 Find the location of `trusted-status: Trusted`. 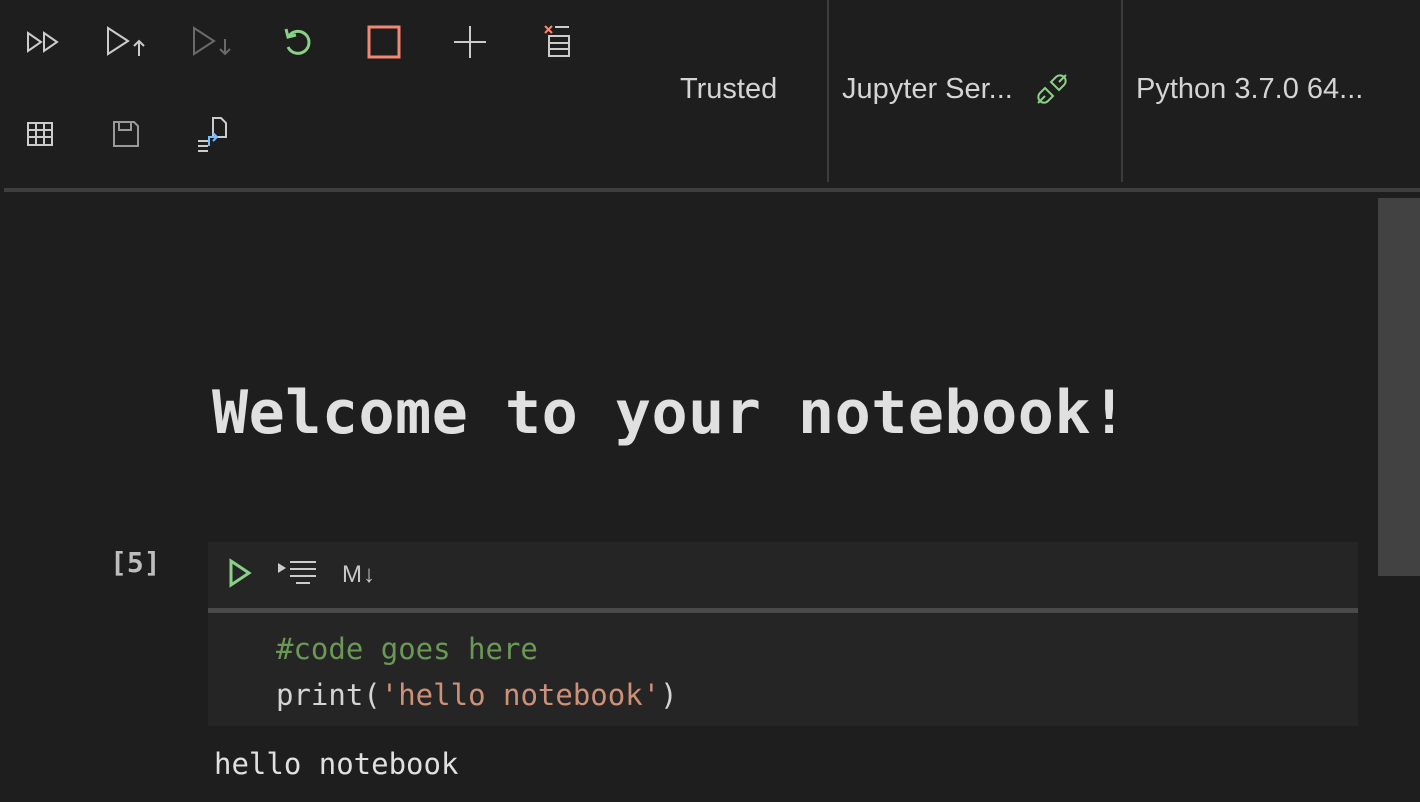

trusted-status: Trusted is located at coordinates (728, 89).